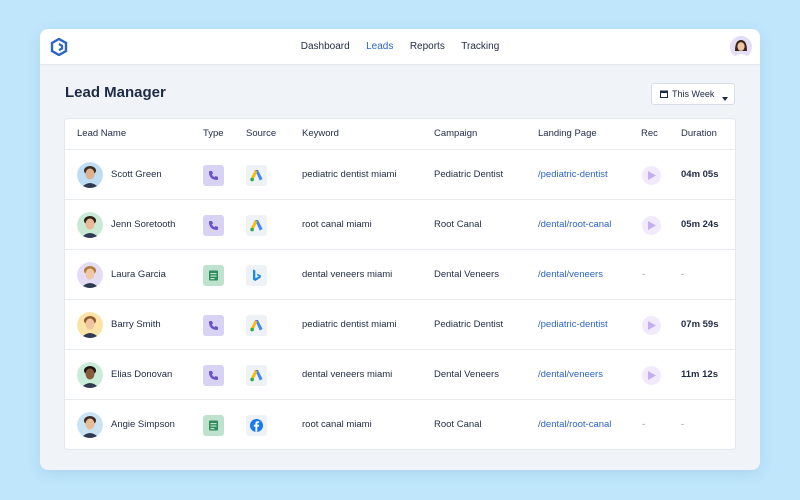 Image resolution: width=800 pixels, height=500 pixels. I want to click on column-header-type: Type, so click(213, 133).